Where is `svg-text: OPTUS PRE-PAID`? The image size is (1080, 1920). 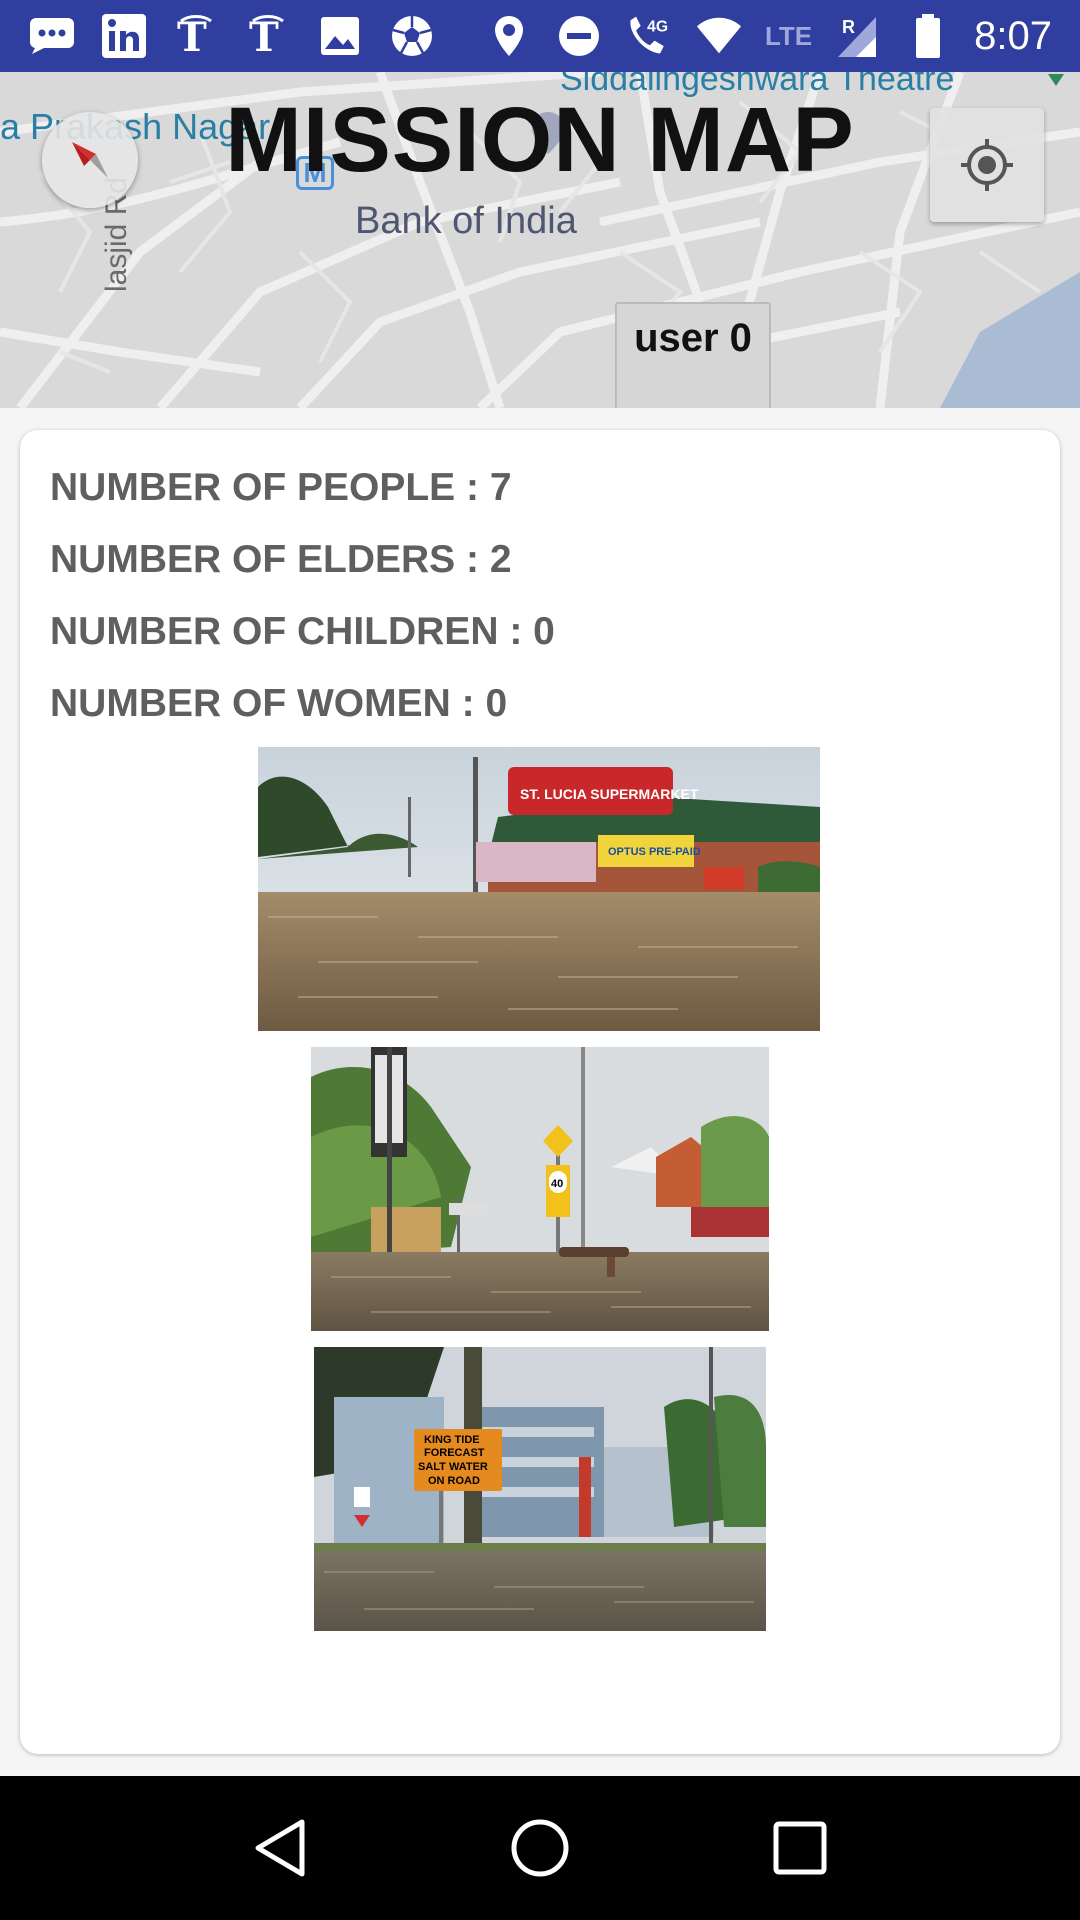
svg-text: OPTUS PRE-PAID is located at coordinates (654, 852).